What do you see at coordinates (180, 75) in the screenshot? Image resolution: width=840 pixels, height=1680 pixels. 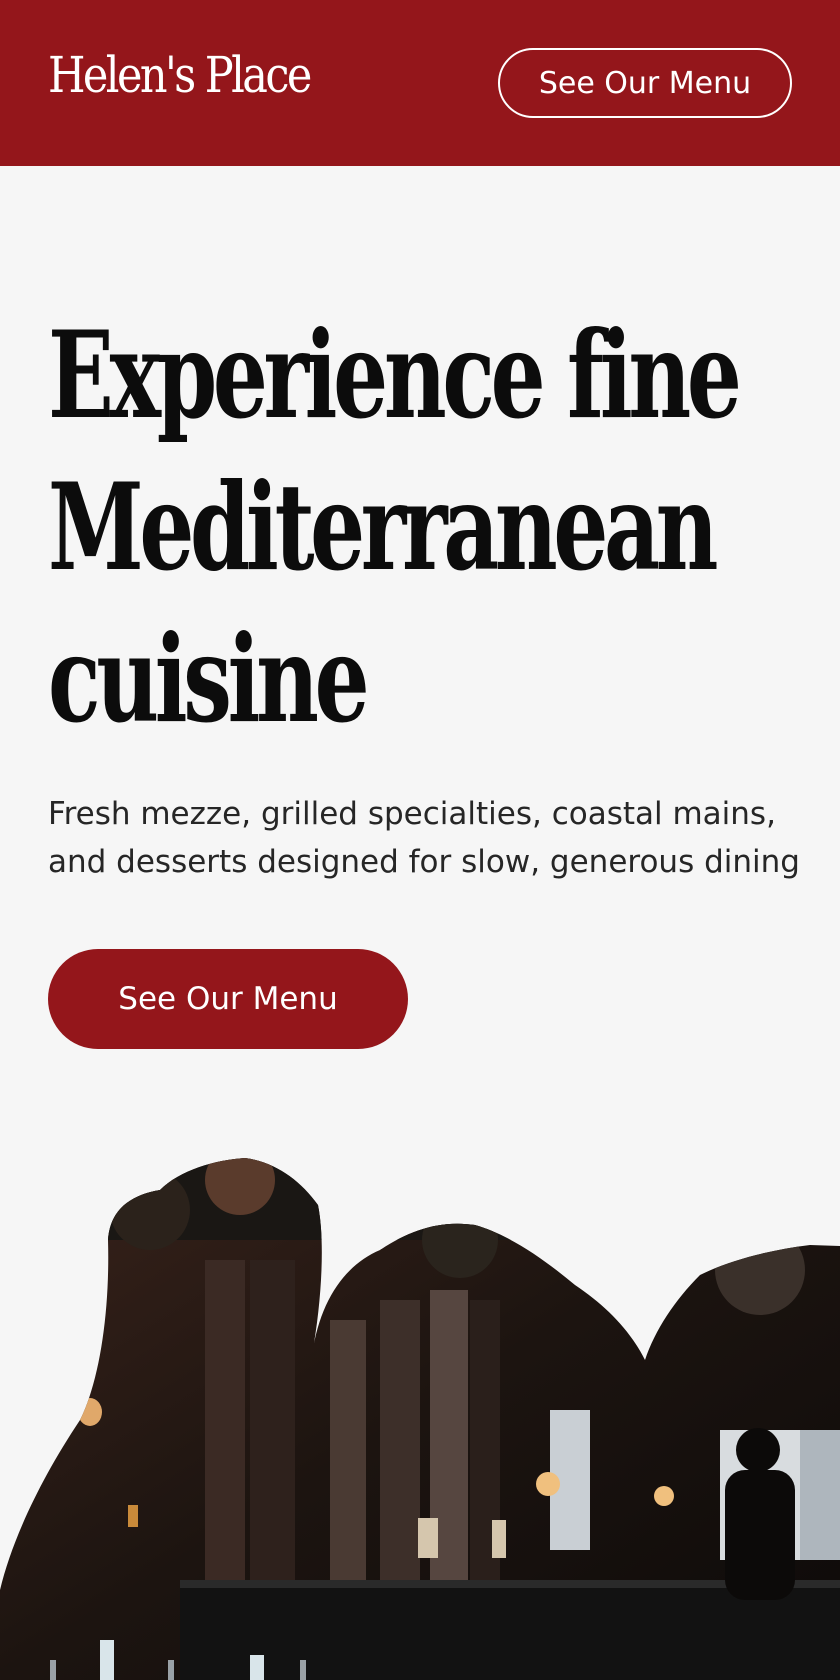 I see `logo: Helen's Place` at bounding box center [180, 75].